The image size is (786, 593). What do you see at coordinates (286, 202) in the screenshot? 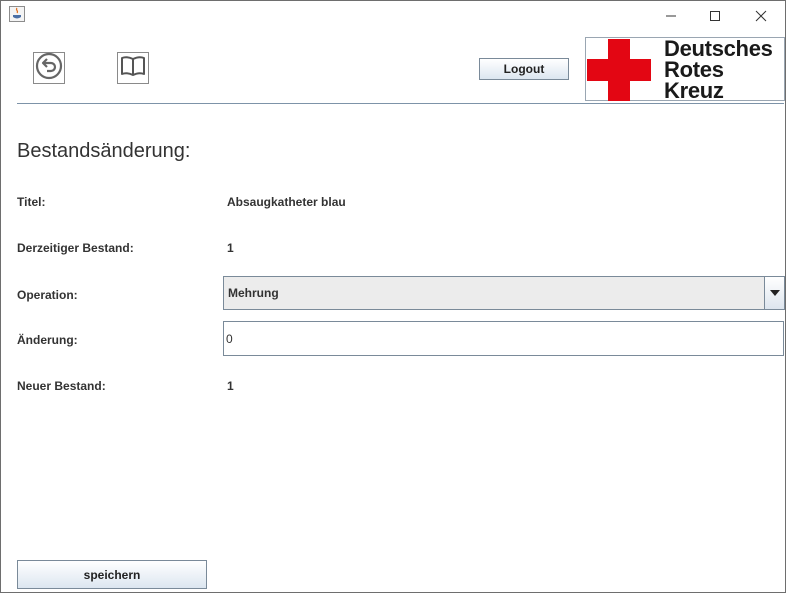
I see `title-value: Absaugkatheter blau` at bounding box center [286, 202].